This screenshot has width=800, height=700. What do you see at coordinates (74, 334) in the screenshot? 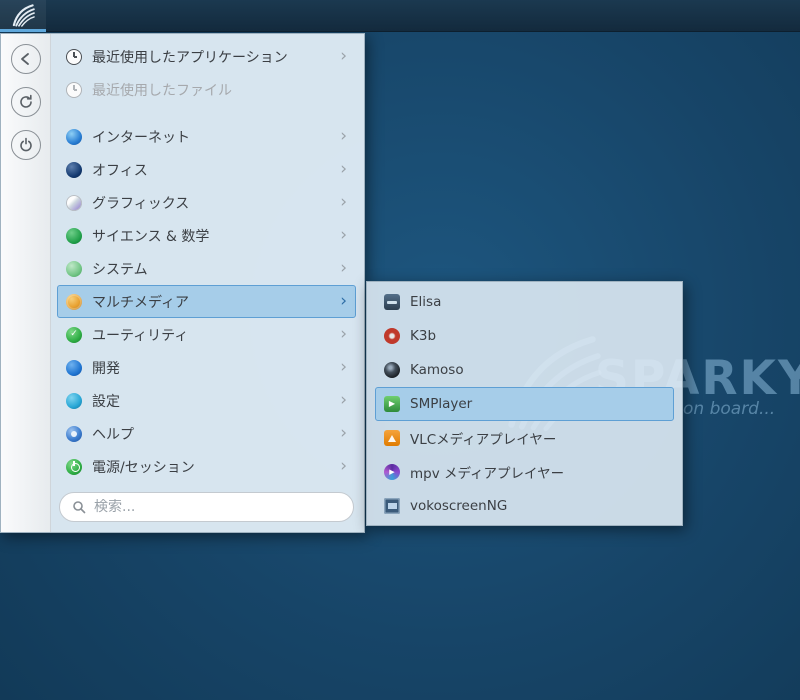
I see `utilities-icon` at bounding box center [74, 334].